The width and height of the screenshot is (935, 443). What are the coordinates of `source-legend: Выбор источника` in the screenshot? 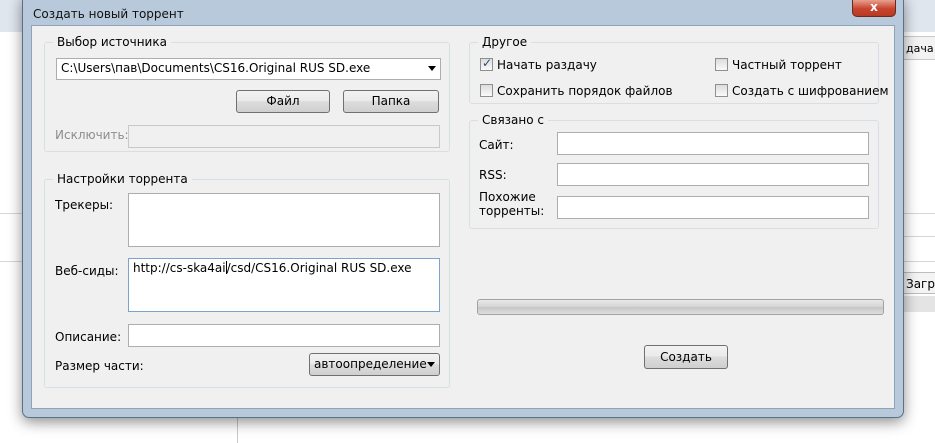 It's located at (112, 42).